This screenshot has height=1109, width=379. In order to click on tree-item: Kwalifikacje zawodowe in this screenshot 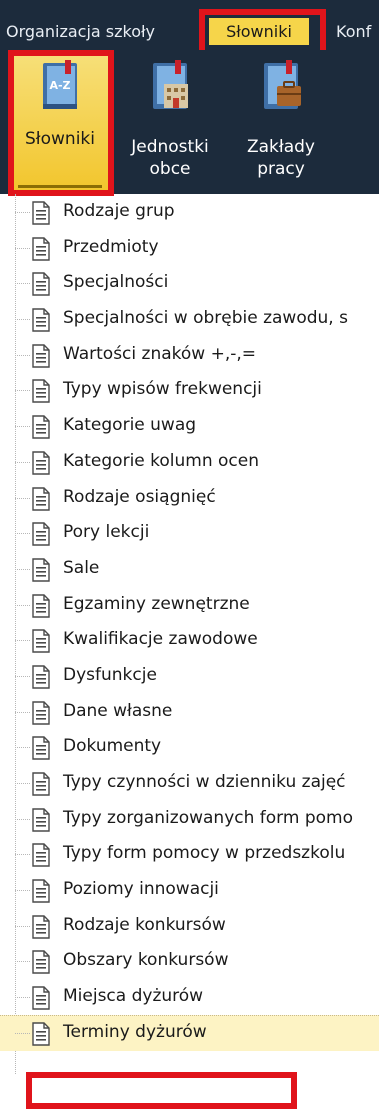, I will do `click(189, 640)`.